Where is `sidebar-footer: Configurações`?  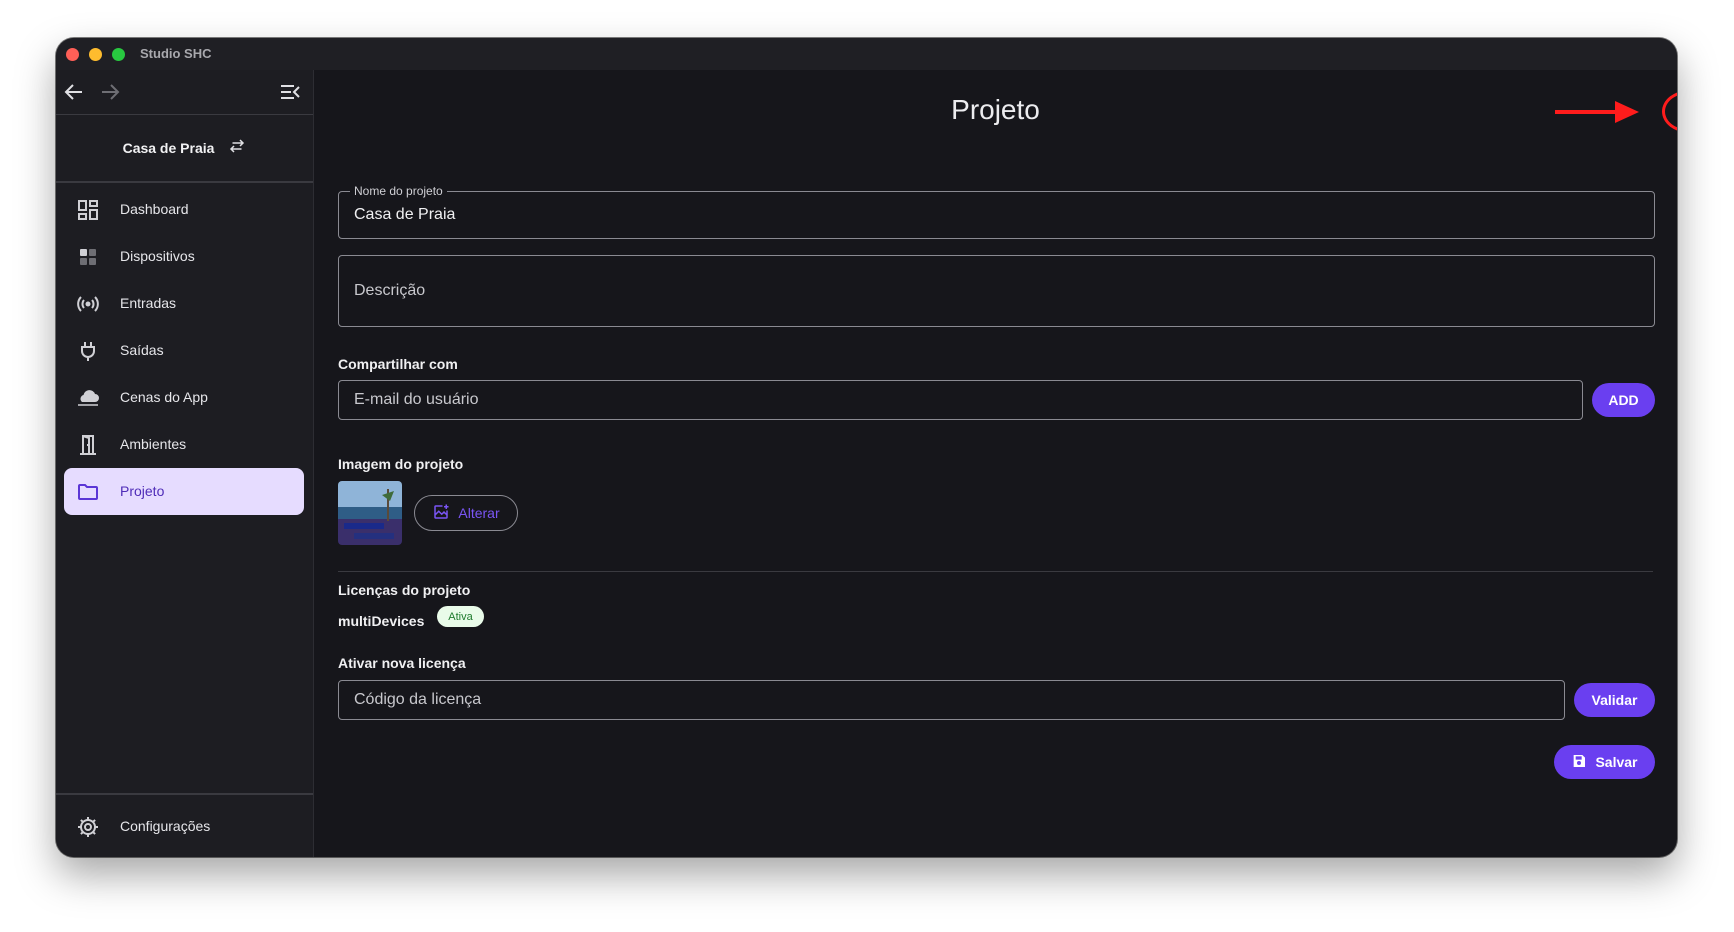 sidebar-footer: Configurações is located at coordinates (184, 825).